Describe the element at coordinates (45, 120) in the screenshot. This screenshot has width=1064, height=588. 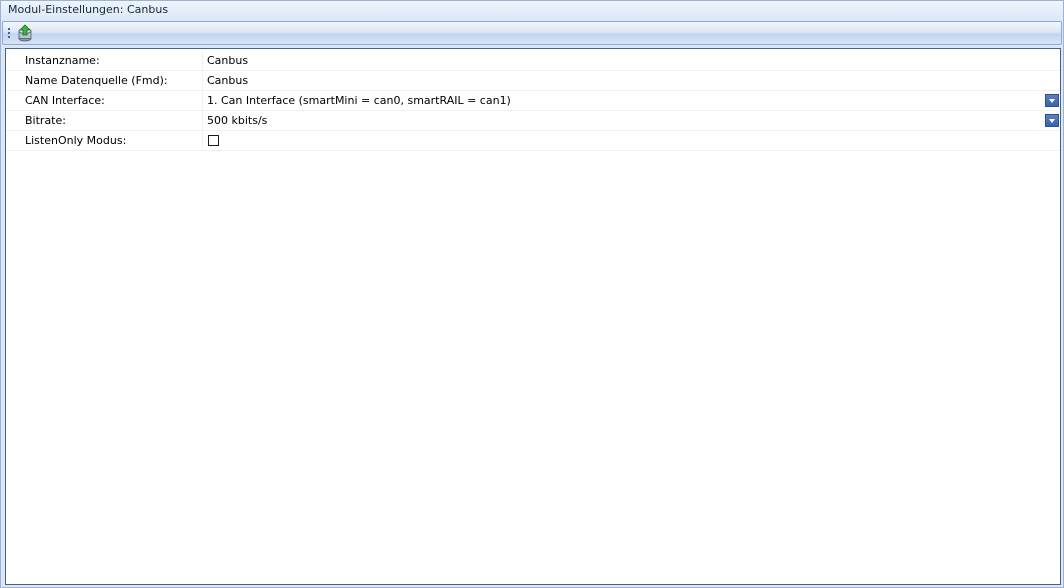
I see `property-label: Bitrate:` at that location.